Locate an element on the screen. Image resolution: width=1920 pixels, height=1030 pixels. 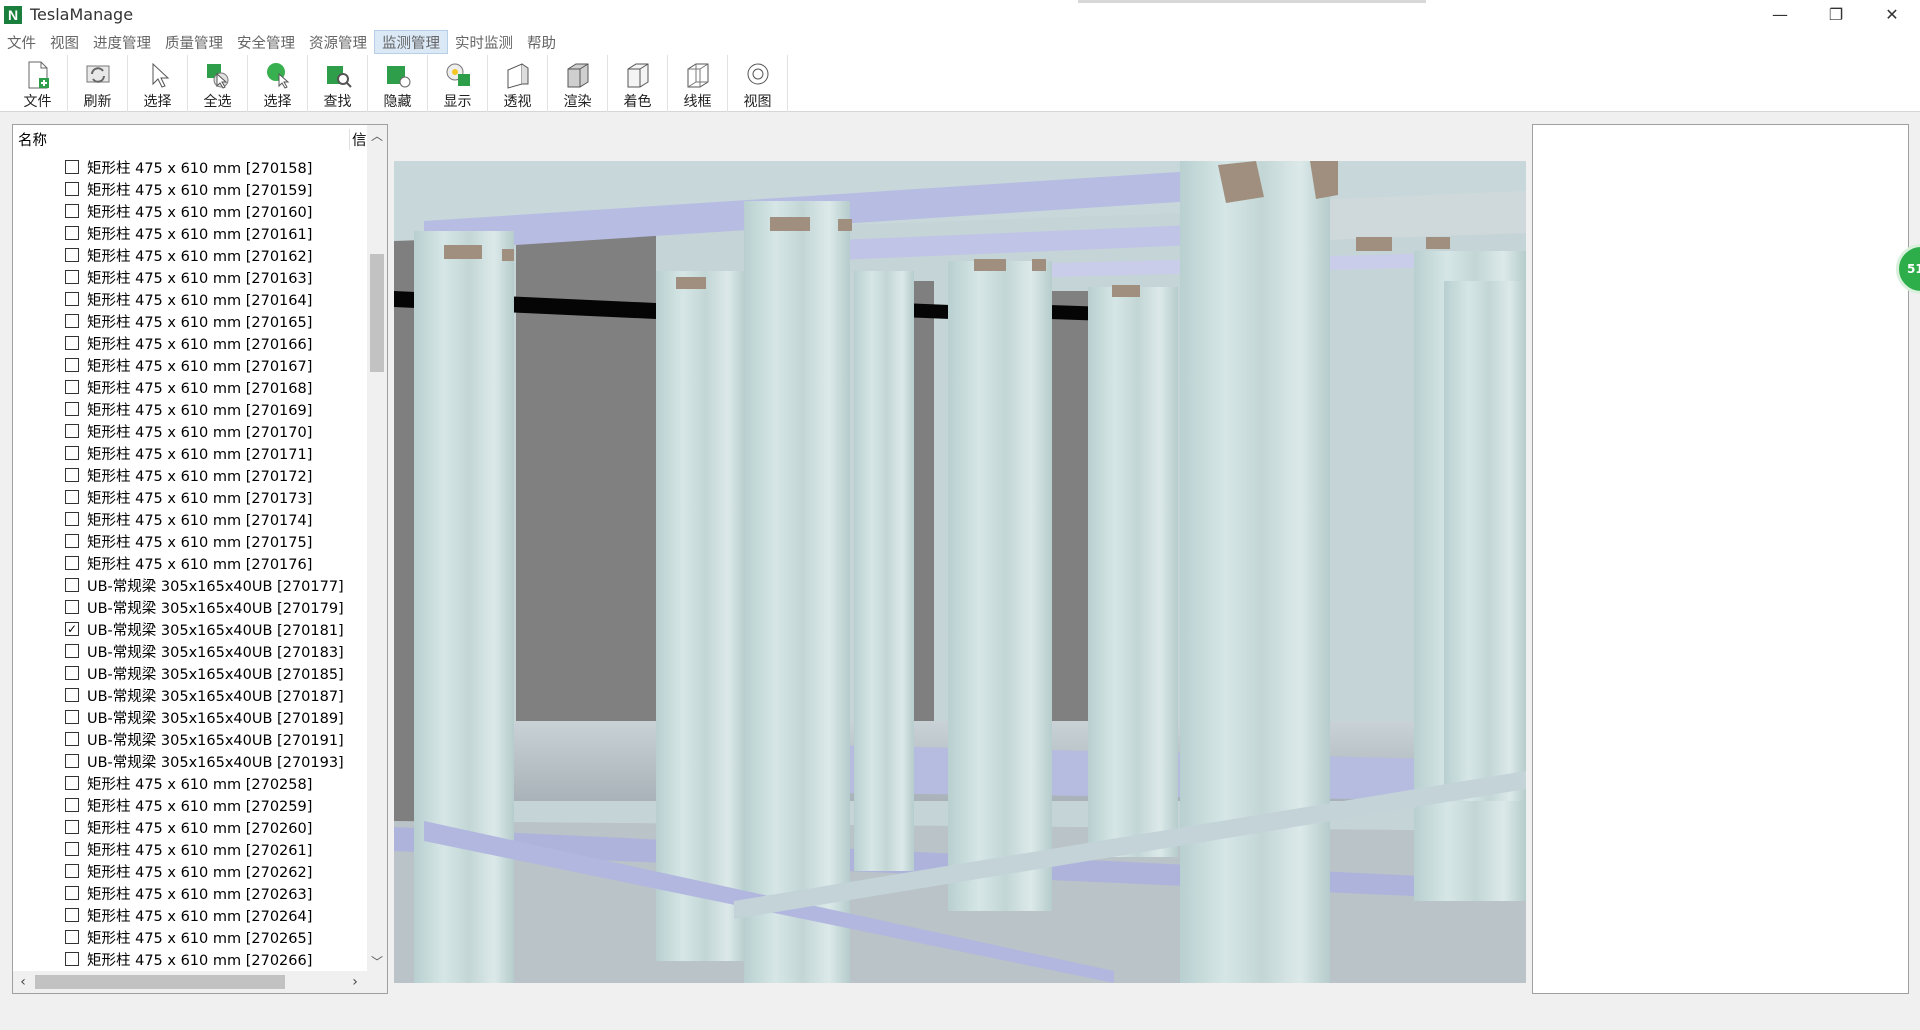
menu-monitoring: 监测管理 is located at coordinates (411, 42).